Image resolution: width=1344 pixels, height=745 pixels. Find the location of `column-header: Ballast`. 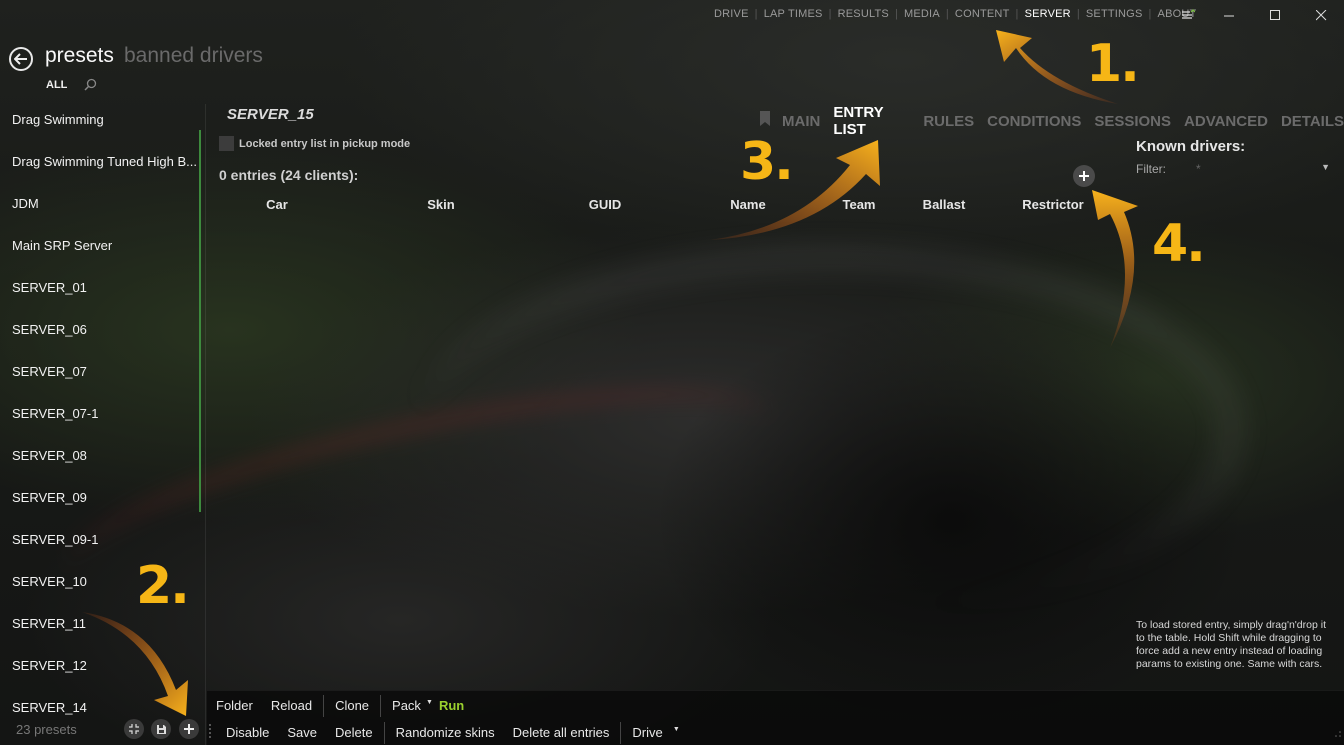

column-header: Ballast is located at coordinates (944, 204).